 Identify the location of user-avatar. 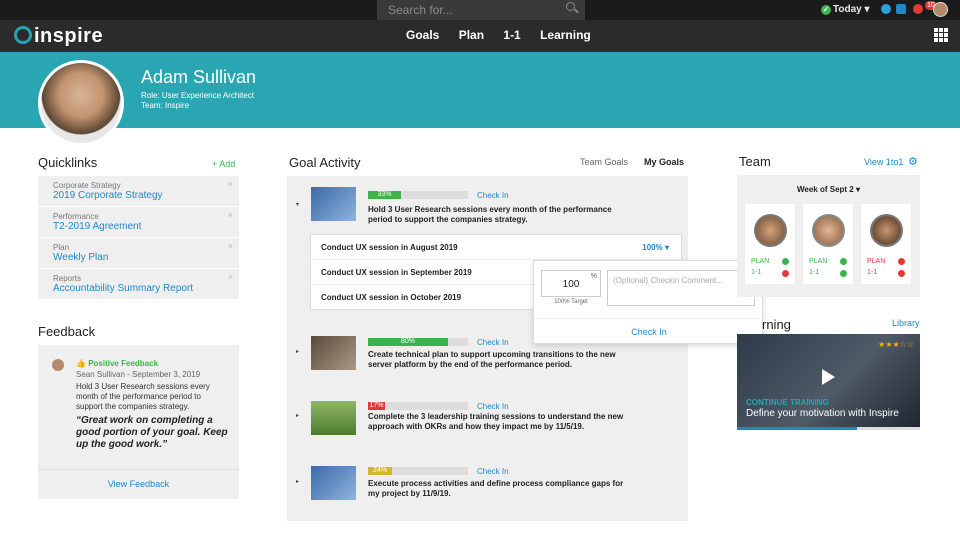
(940, 9).